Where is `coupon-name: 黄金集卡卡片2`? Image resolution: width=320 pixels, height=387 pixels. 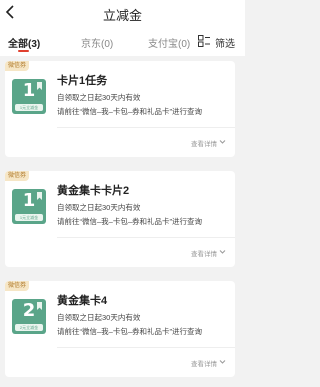
coupon-name: 黄金集卡卡片2 is located at coordinates (93, 191).